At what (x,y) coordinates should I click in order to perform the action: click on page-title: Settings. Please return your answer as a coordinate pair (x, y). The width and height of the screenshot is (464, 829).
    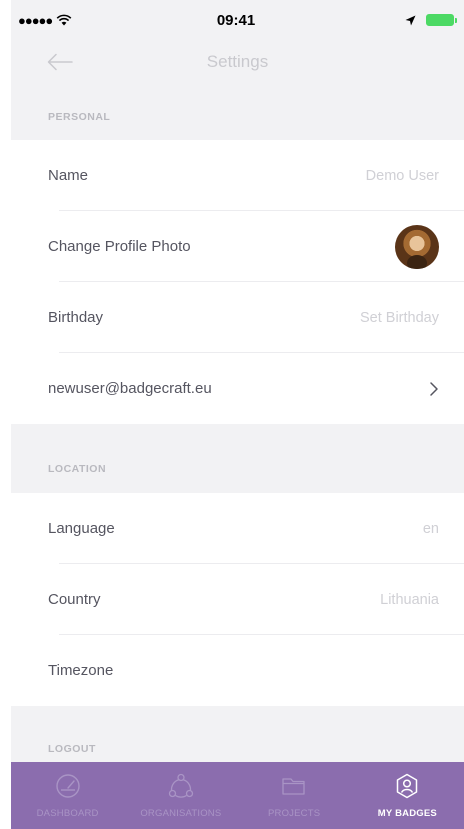
    Looking at the image, I should click on (237, 61).